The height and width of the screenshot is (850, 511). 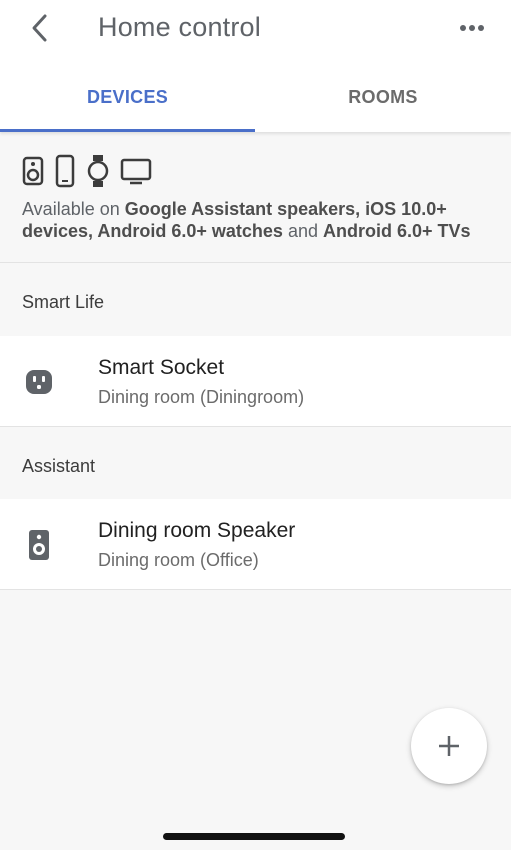 What do you see at coordinates (98, 171) in the screenshot?
I see `watch-icon` at bounding box center [98, 171].